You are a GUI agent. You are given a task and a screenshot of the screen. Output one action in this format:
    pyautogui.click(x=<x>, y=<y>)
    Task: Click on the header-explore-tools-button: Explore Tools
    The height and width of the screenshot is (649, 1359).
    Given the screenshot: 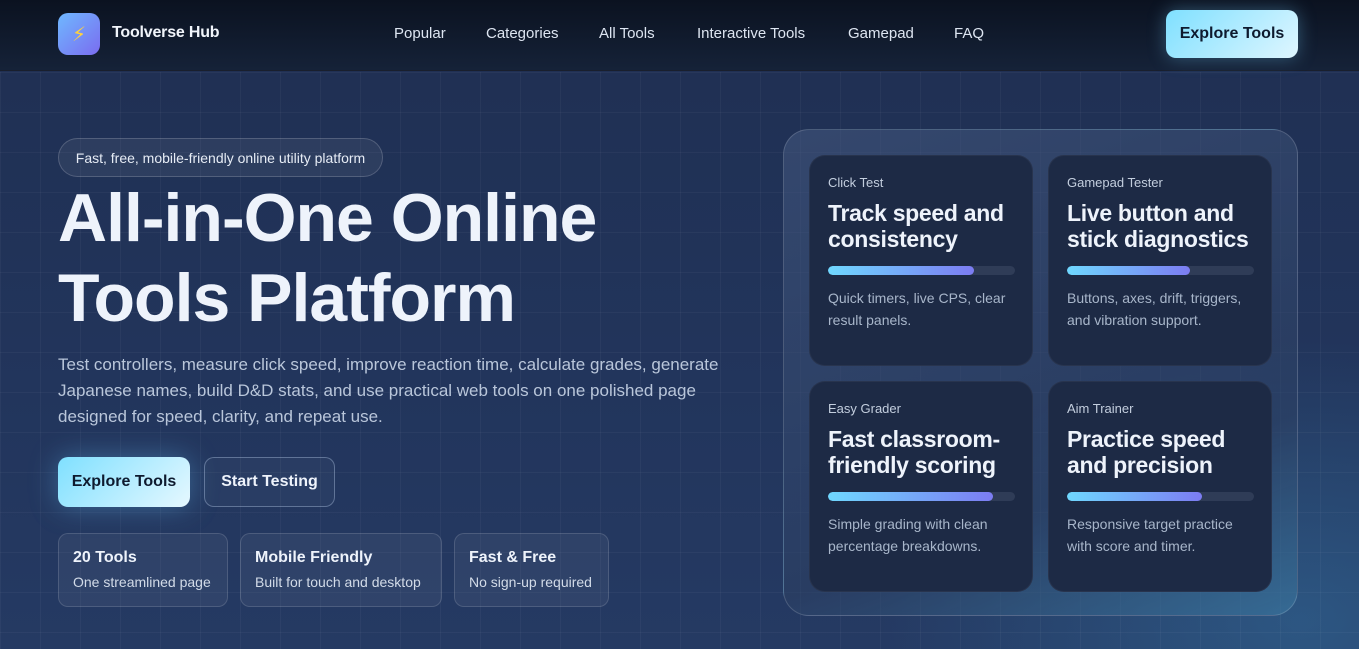 What is the action you would take?
    pyautogui.click(x=1232, y=34)
    